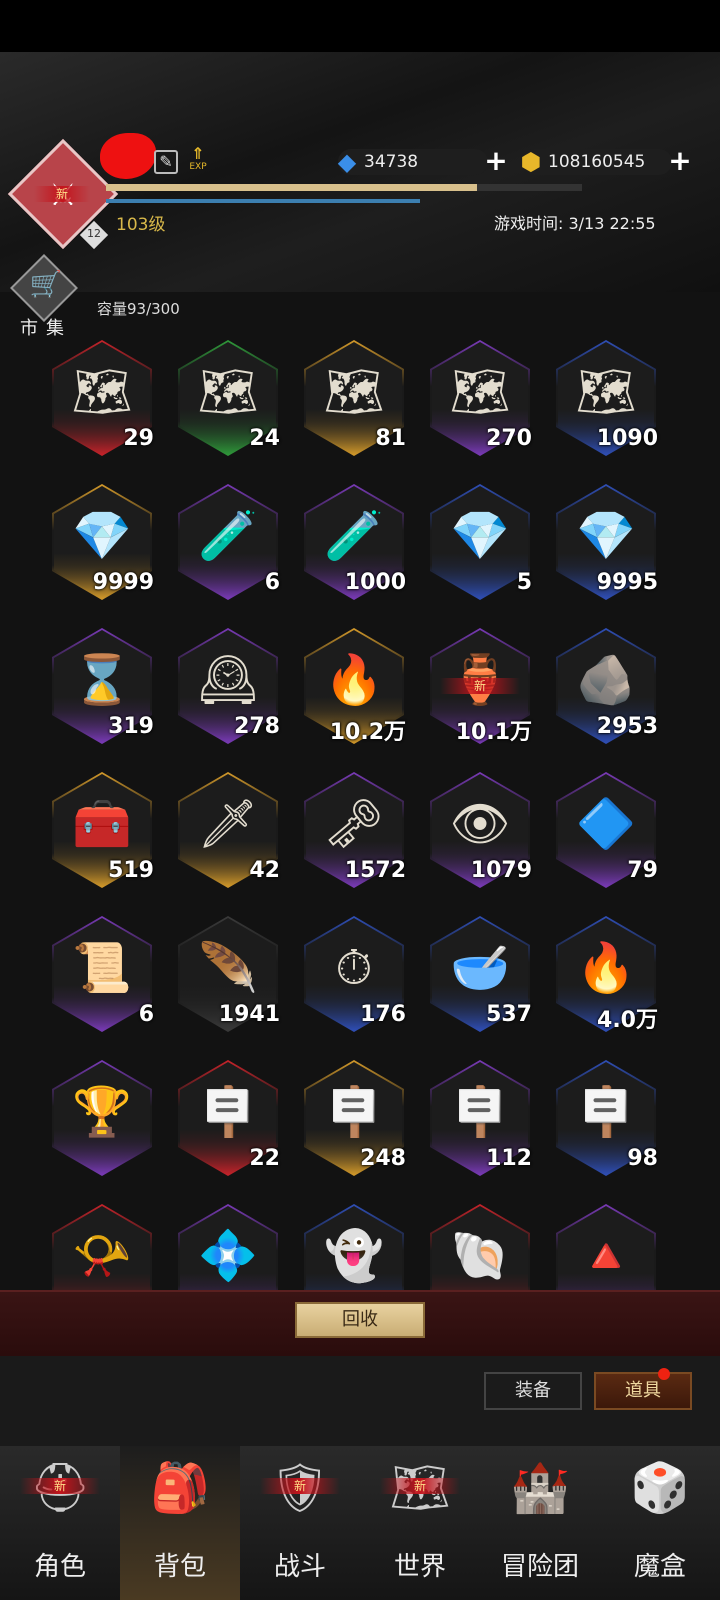 This screenshot has width=720, height=1600. Describe the element at coordinates (249, 1014) in the screenshot. I see `item-count: 1941` at that location.